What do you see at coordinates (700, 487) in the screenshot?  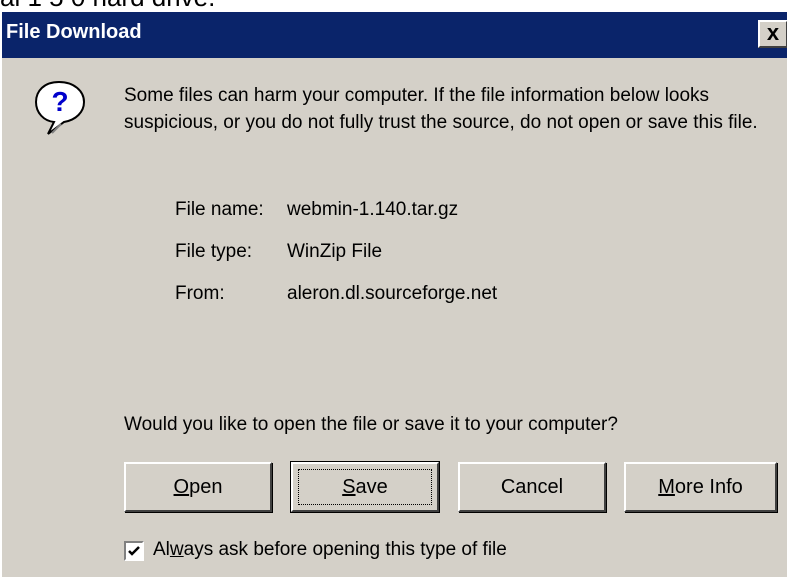 I see `more-info-button: More Info` at bounding box center [700, 487].